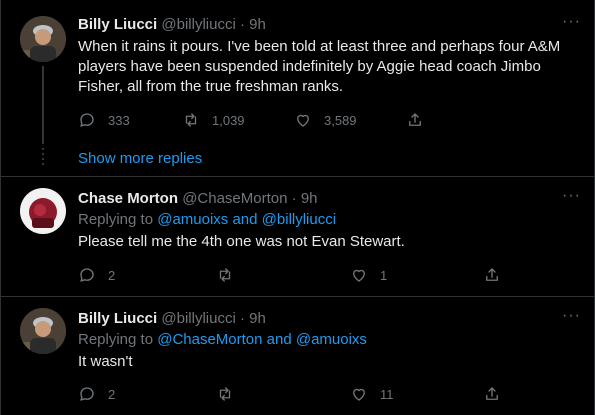 Image resolution: width=595 pixels, height=415 pixels. What do you see at coordinates (368, 275) in the screenshot?
I see `like-button: 1` at bounding box center [368, 275].